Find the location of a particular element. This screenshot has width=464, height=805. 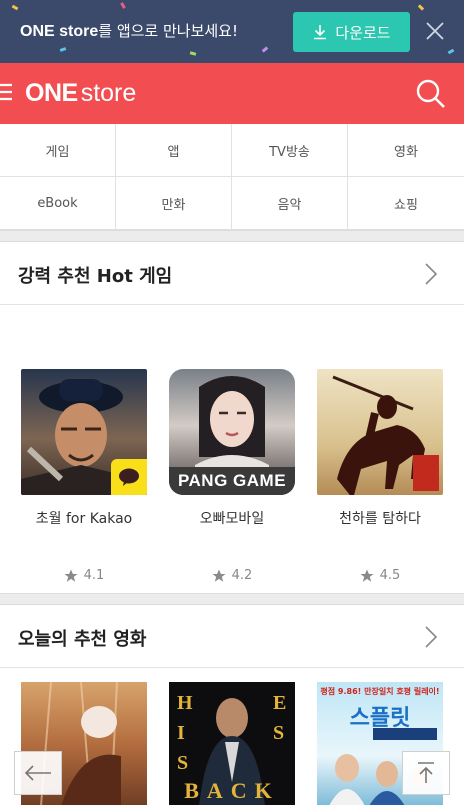

app-title: 천하를 탐하다 is located at coordinates (380, 518).